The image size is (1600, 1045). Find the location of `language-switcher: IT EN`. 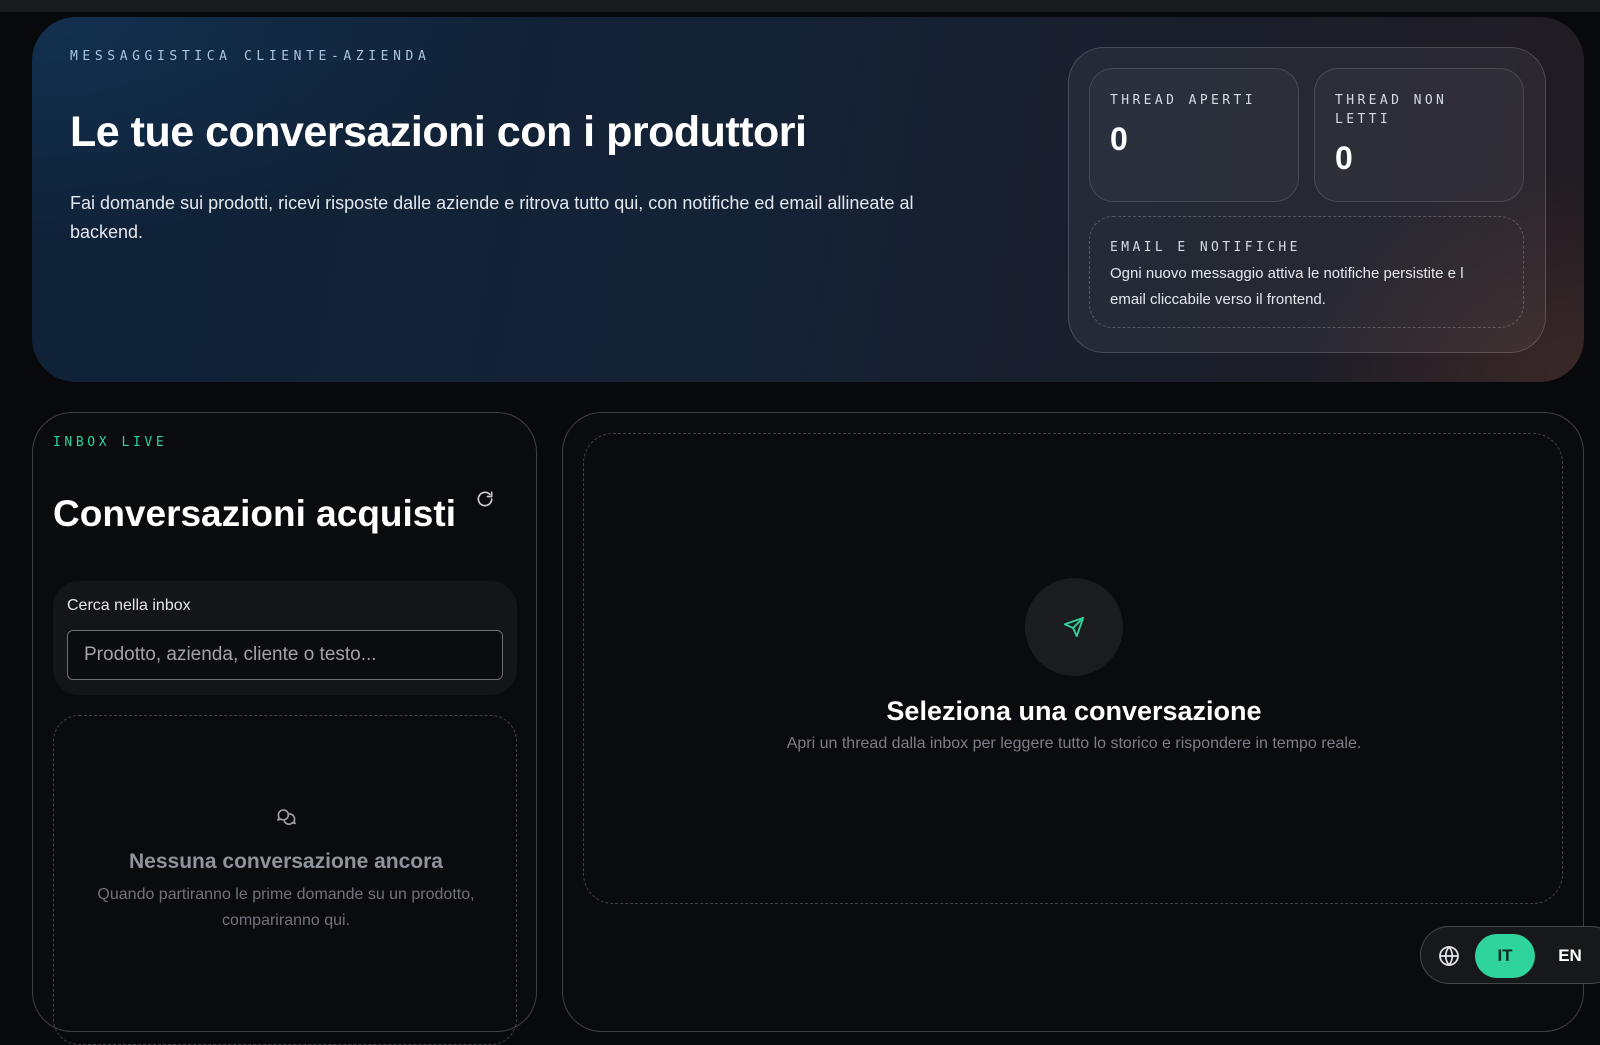

language-switcher: IT EN is located at coordinates (1510, 955).